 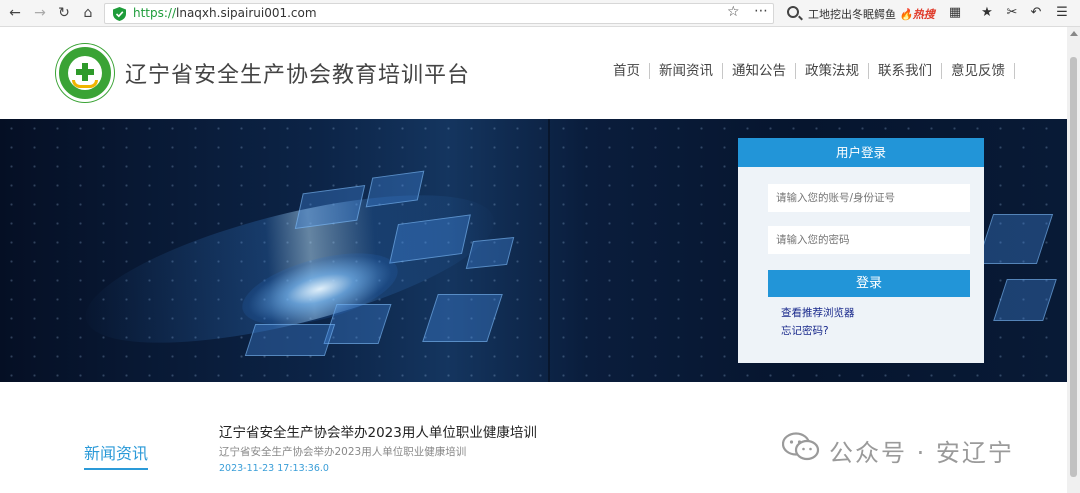 I want to click on wechat-icon, so click(x=801, y=446).